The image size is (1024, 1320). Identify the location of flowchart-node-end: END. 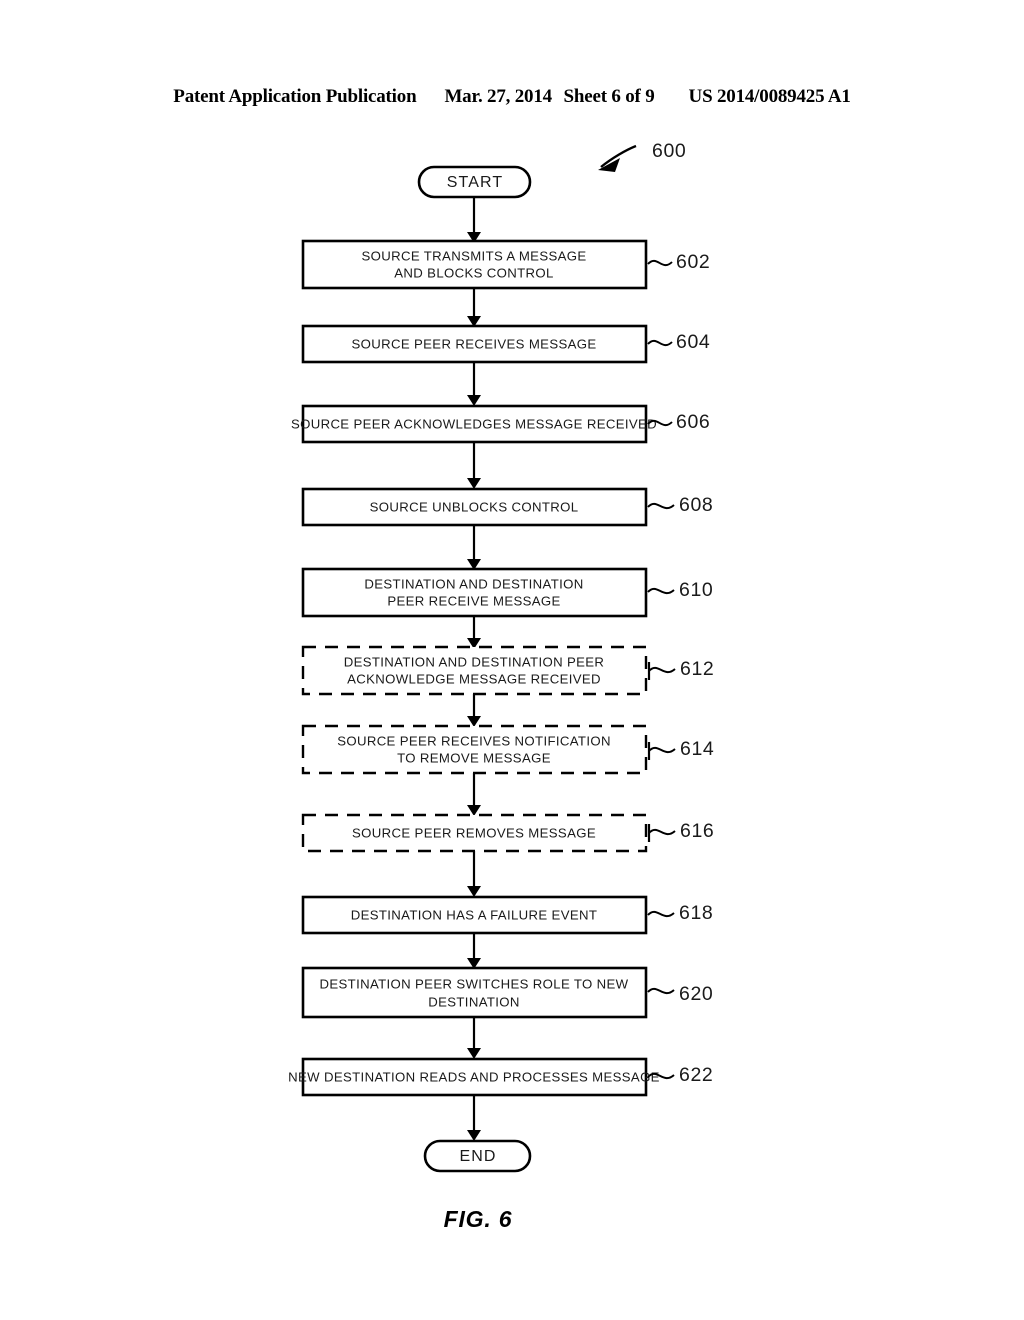
(477, 1156).